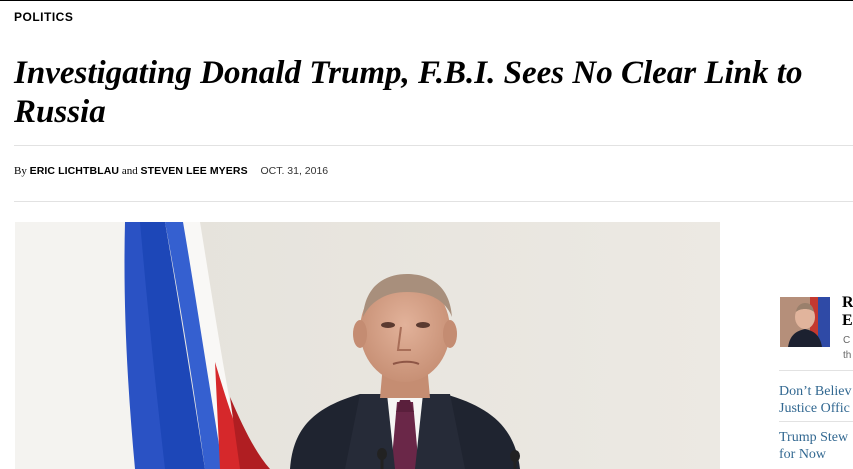  I want to click on byline-conjunction: and, so click(129, 171).